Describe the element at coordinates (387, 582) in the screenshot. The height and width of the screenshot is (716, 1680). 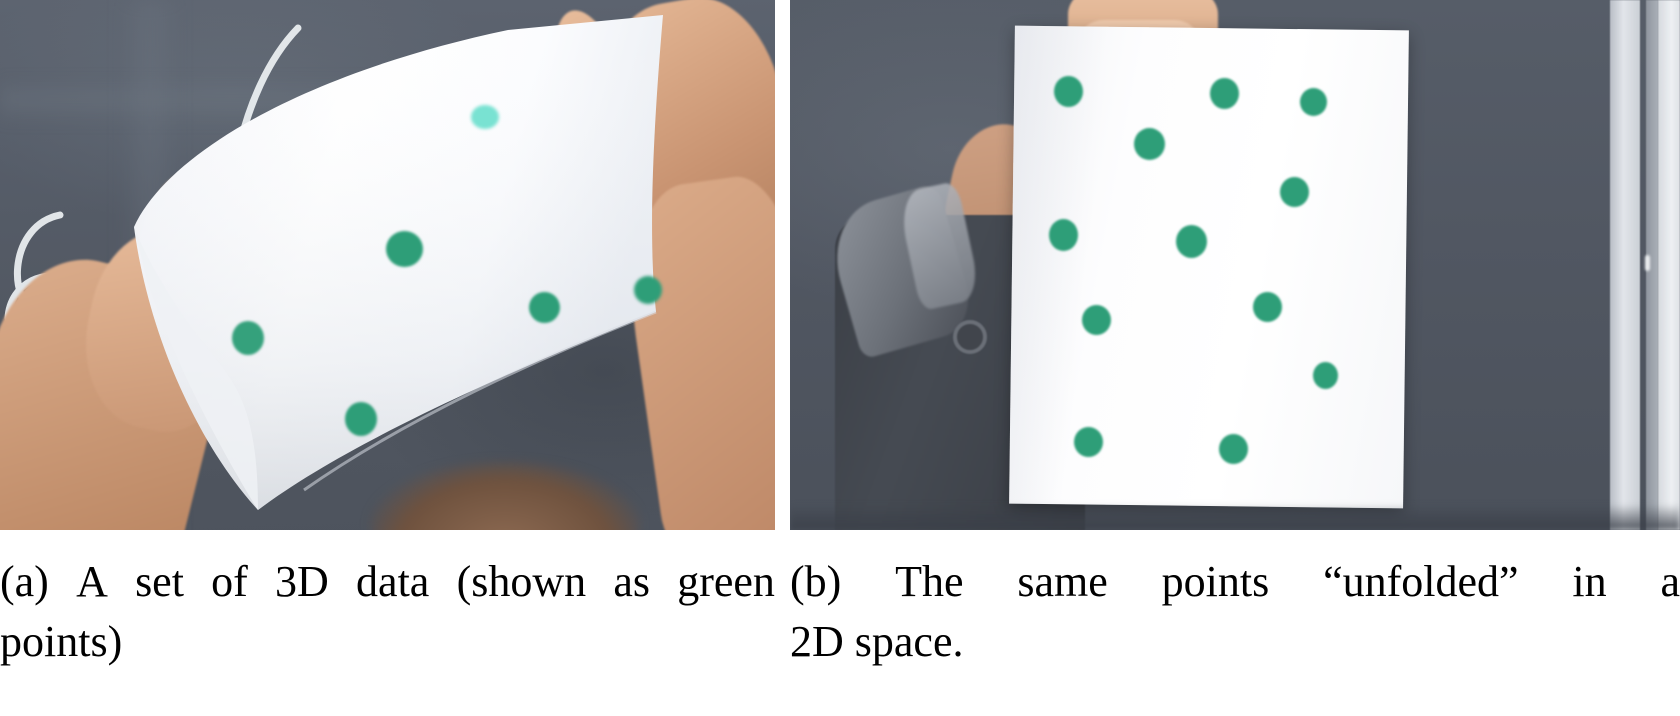
I see `caption-a-line1: (a) A set of 3D data (shown as green` at that location.